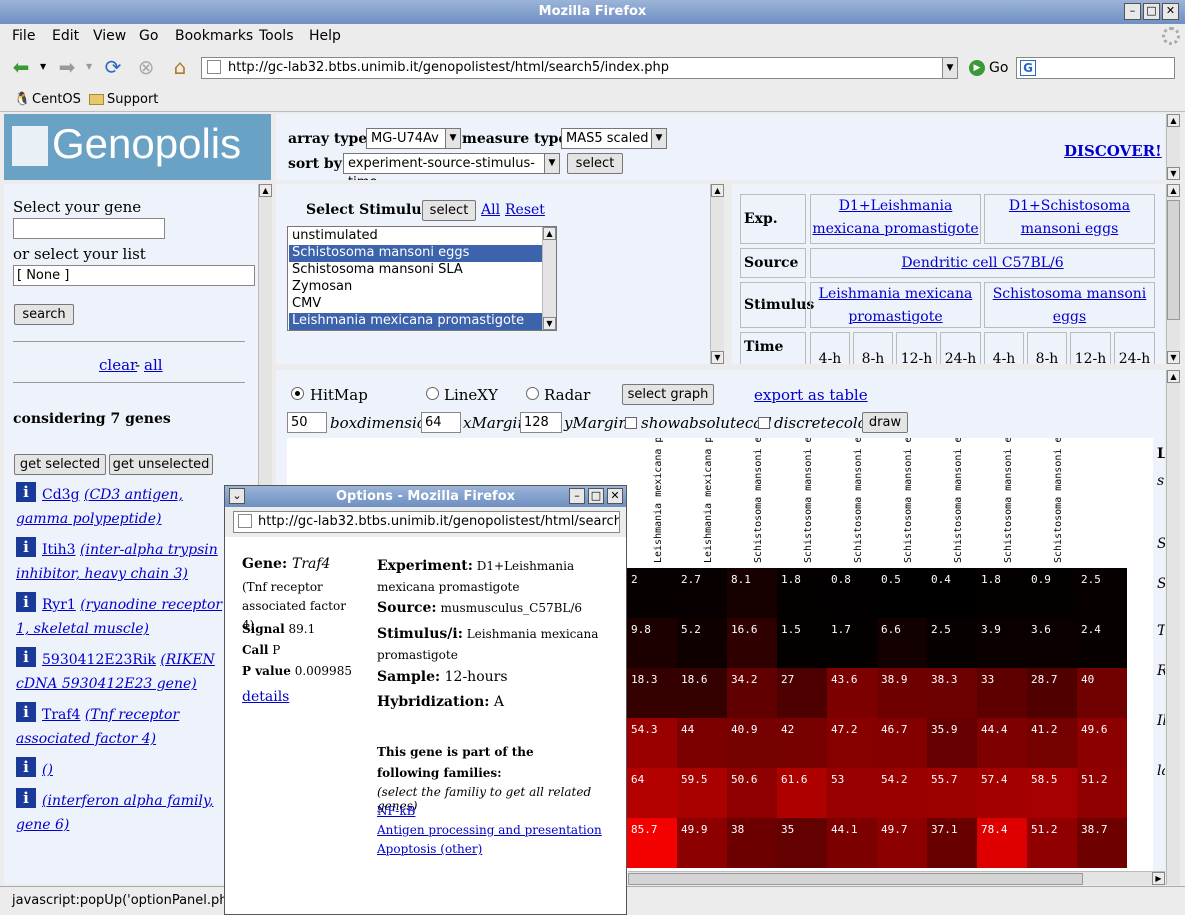 This screenshot has height=915, width=1185. What do you see at coordinates (44, 314) in the screenshot?
I see `search-button: search` at bounding box center [44, 314].